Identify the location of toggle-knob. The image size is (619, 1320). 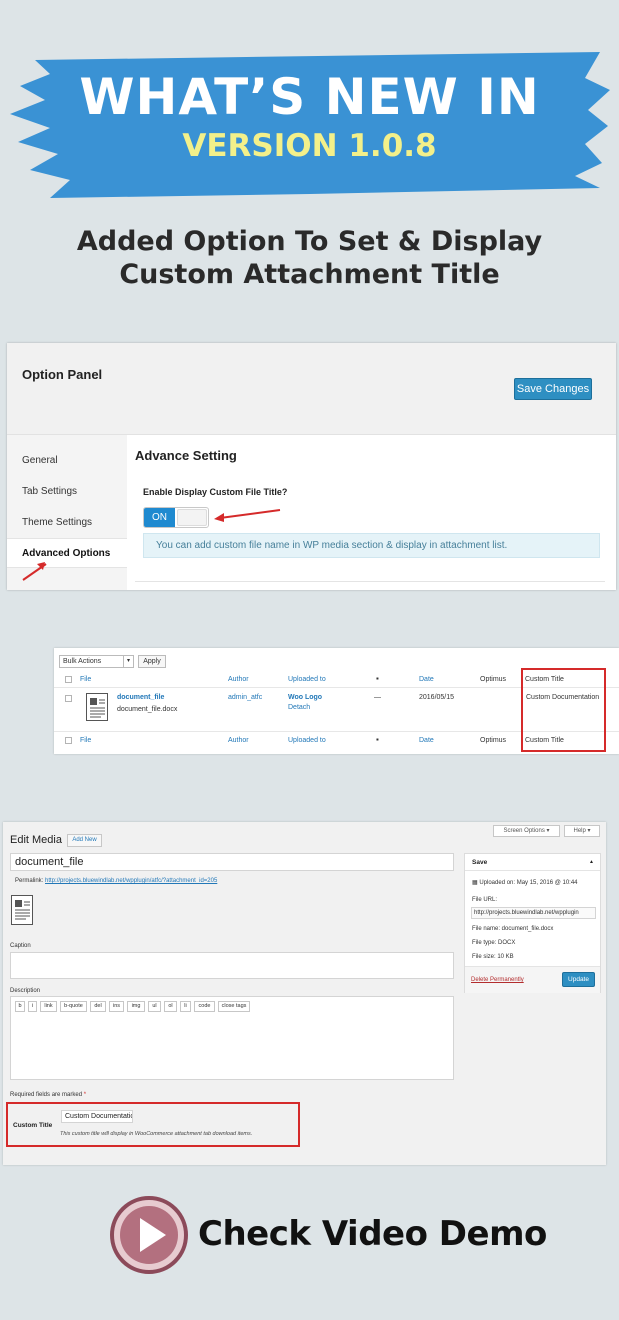
(192, 517).